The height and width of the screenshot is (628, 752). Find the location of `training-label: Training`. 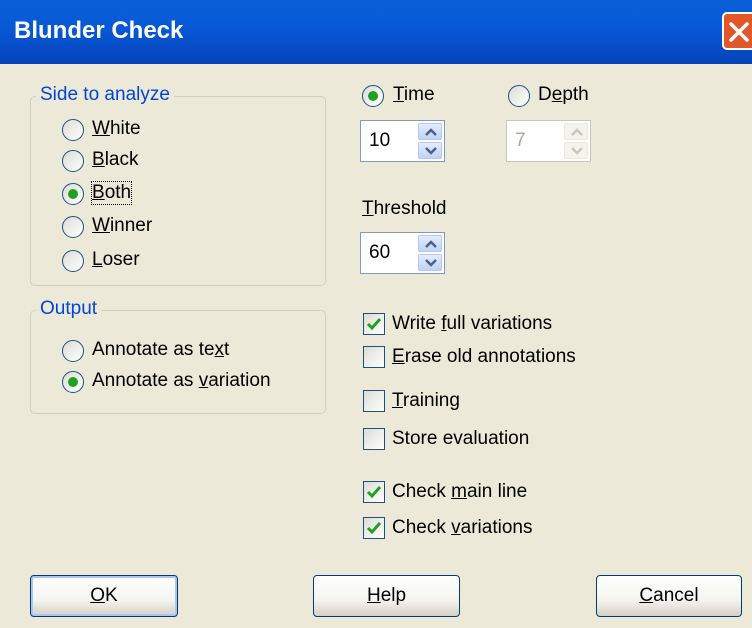

training-label: Training is located at coordinates (426, 400).